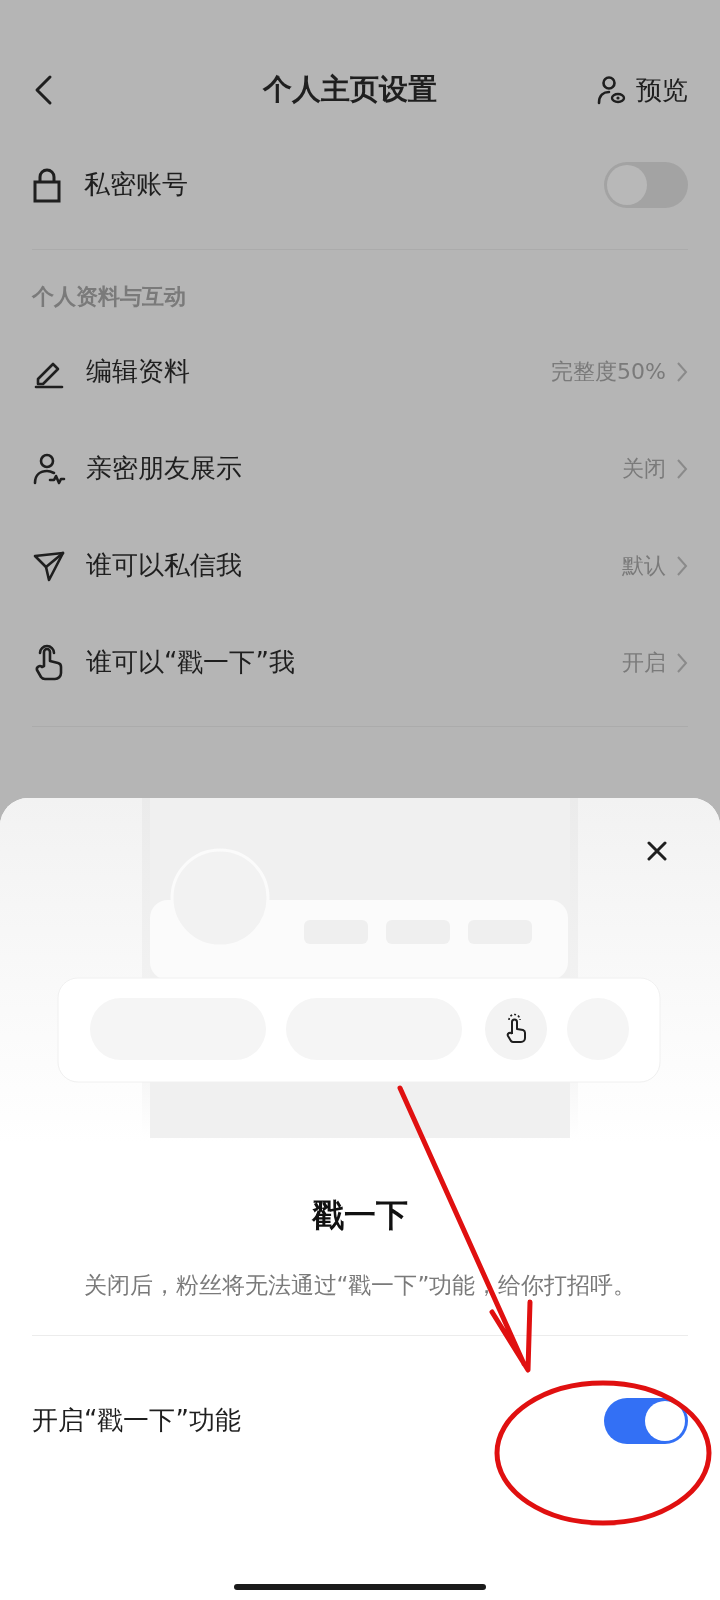 The height and width of the screenshot is (1600, 720). What do you see at coordinates (644, 566) in the screenshot?
I see `setting-value: 默认` at bounding box center [644, 566].